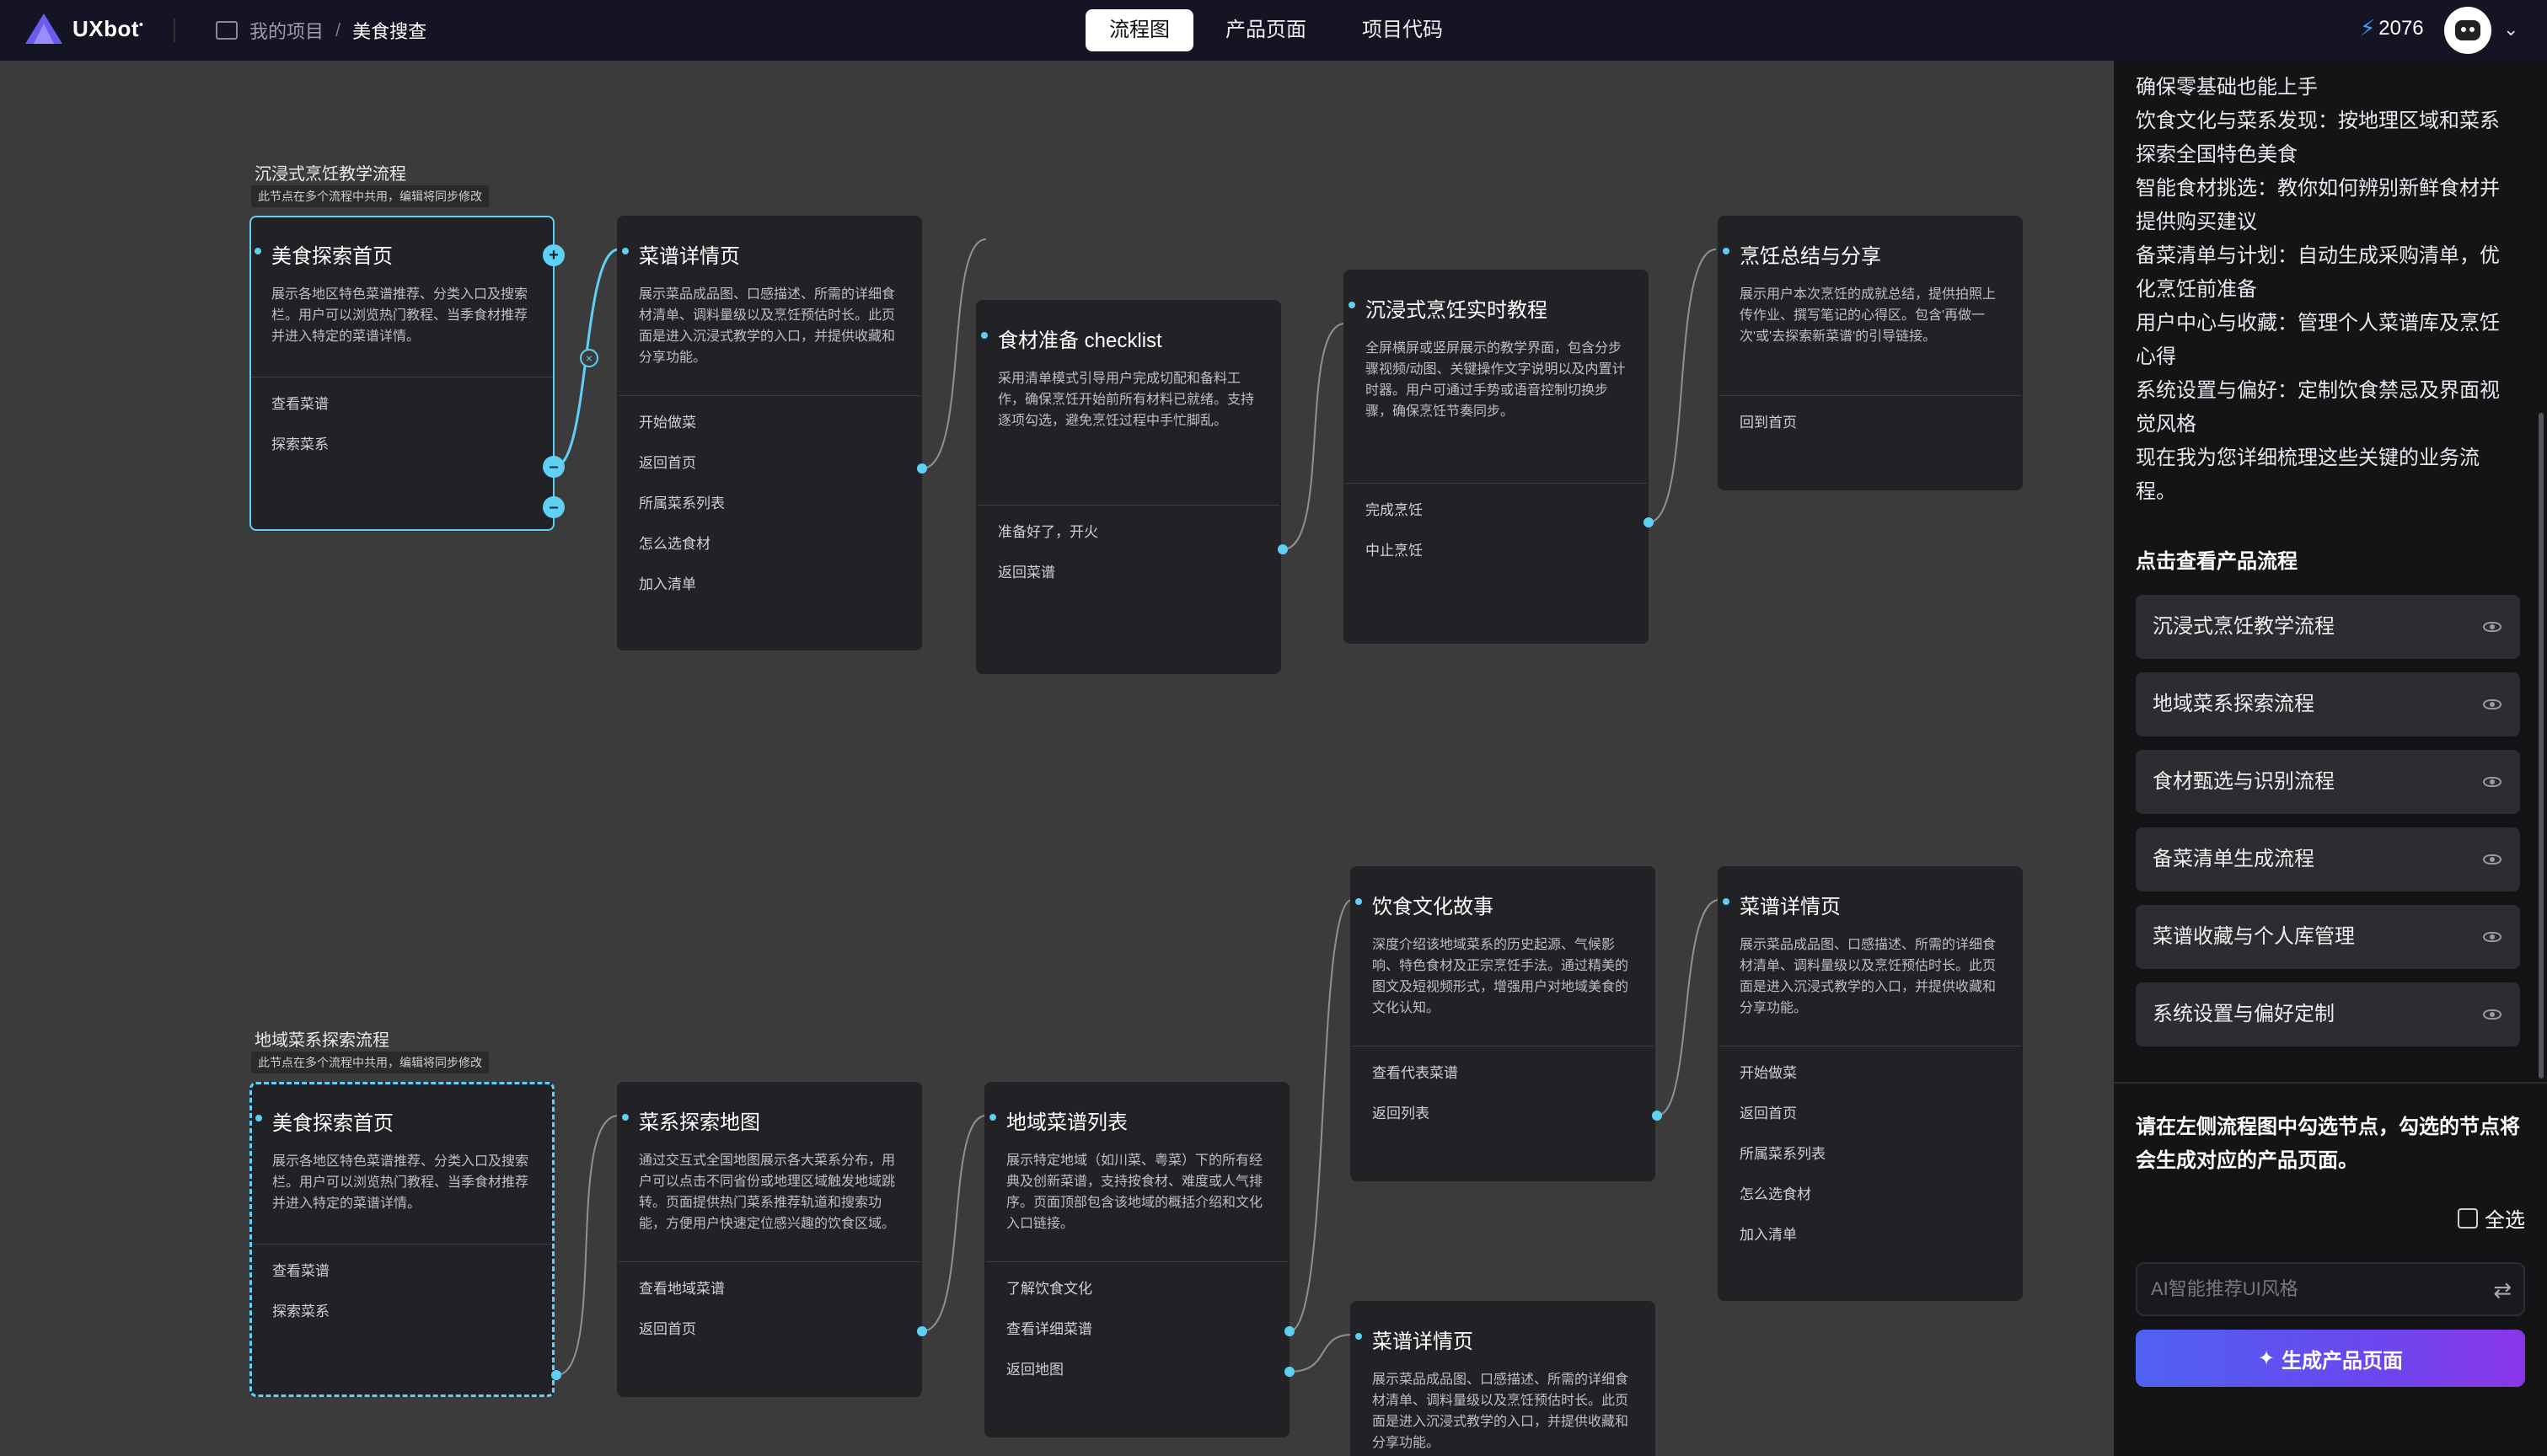 This screenshot has width=2547, height=1456. Describe the element at coordinates (389, 31) in the screenshot. I see `breadcrumb-current: 美食搜查` at that location.